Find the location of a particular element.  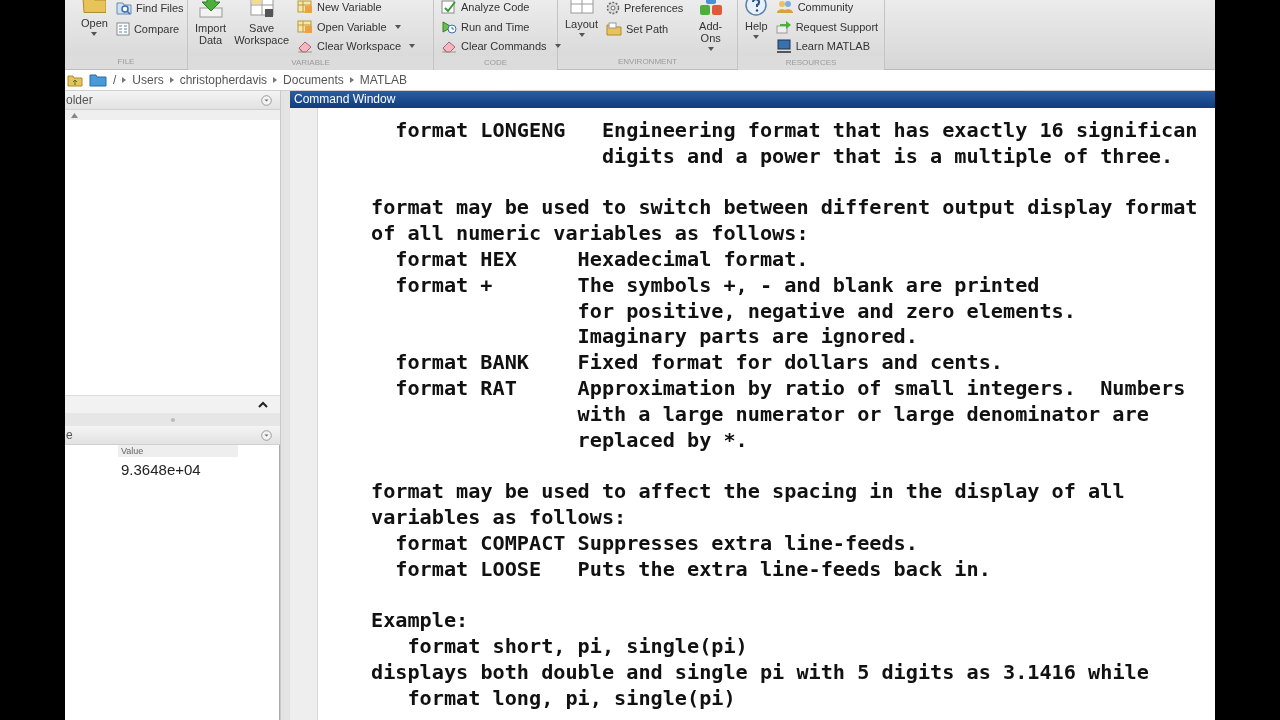

chevron-up-icon is located at coordinates (263, 404).